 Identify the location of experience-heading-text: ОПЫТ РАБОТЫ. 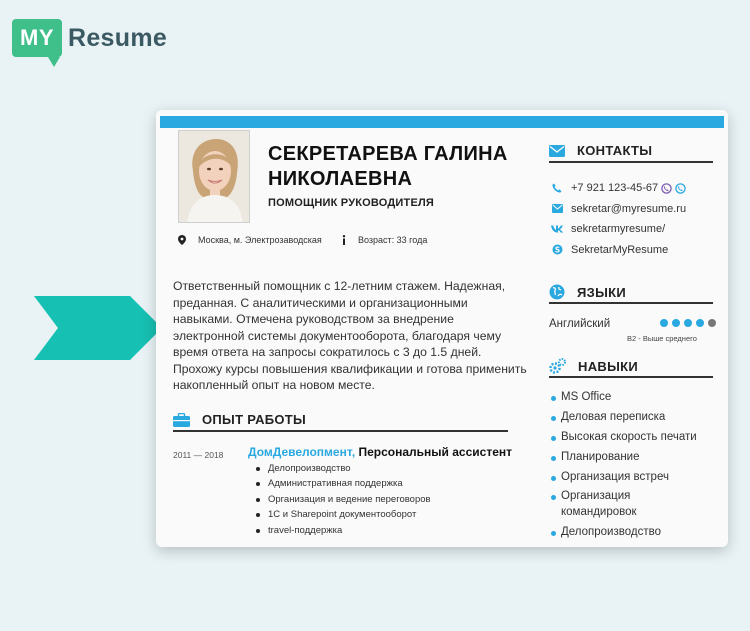
(254, 419).